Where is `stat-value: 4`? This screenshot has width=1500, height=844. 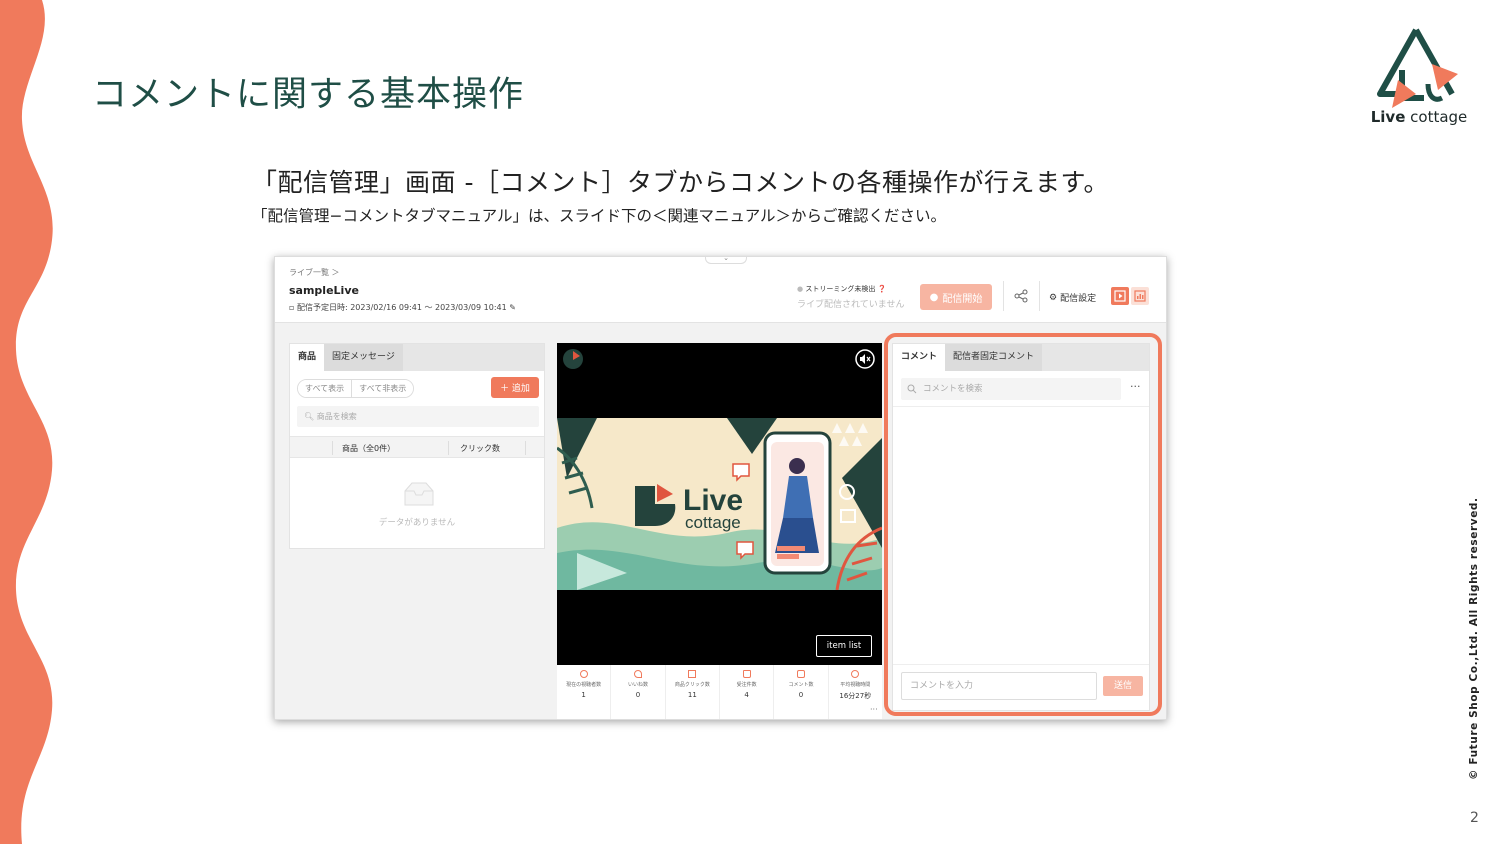 stat-value: 4 is located at coordinates (746, 695).